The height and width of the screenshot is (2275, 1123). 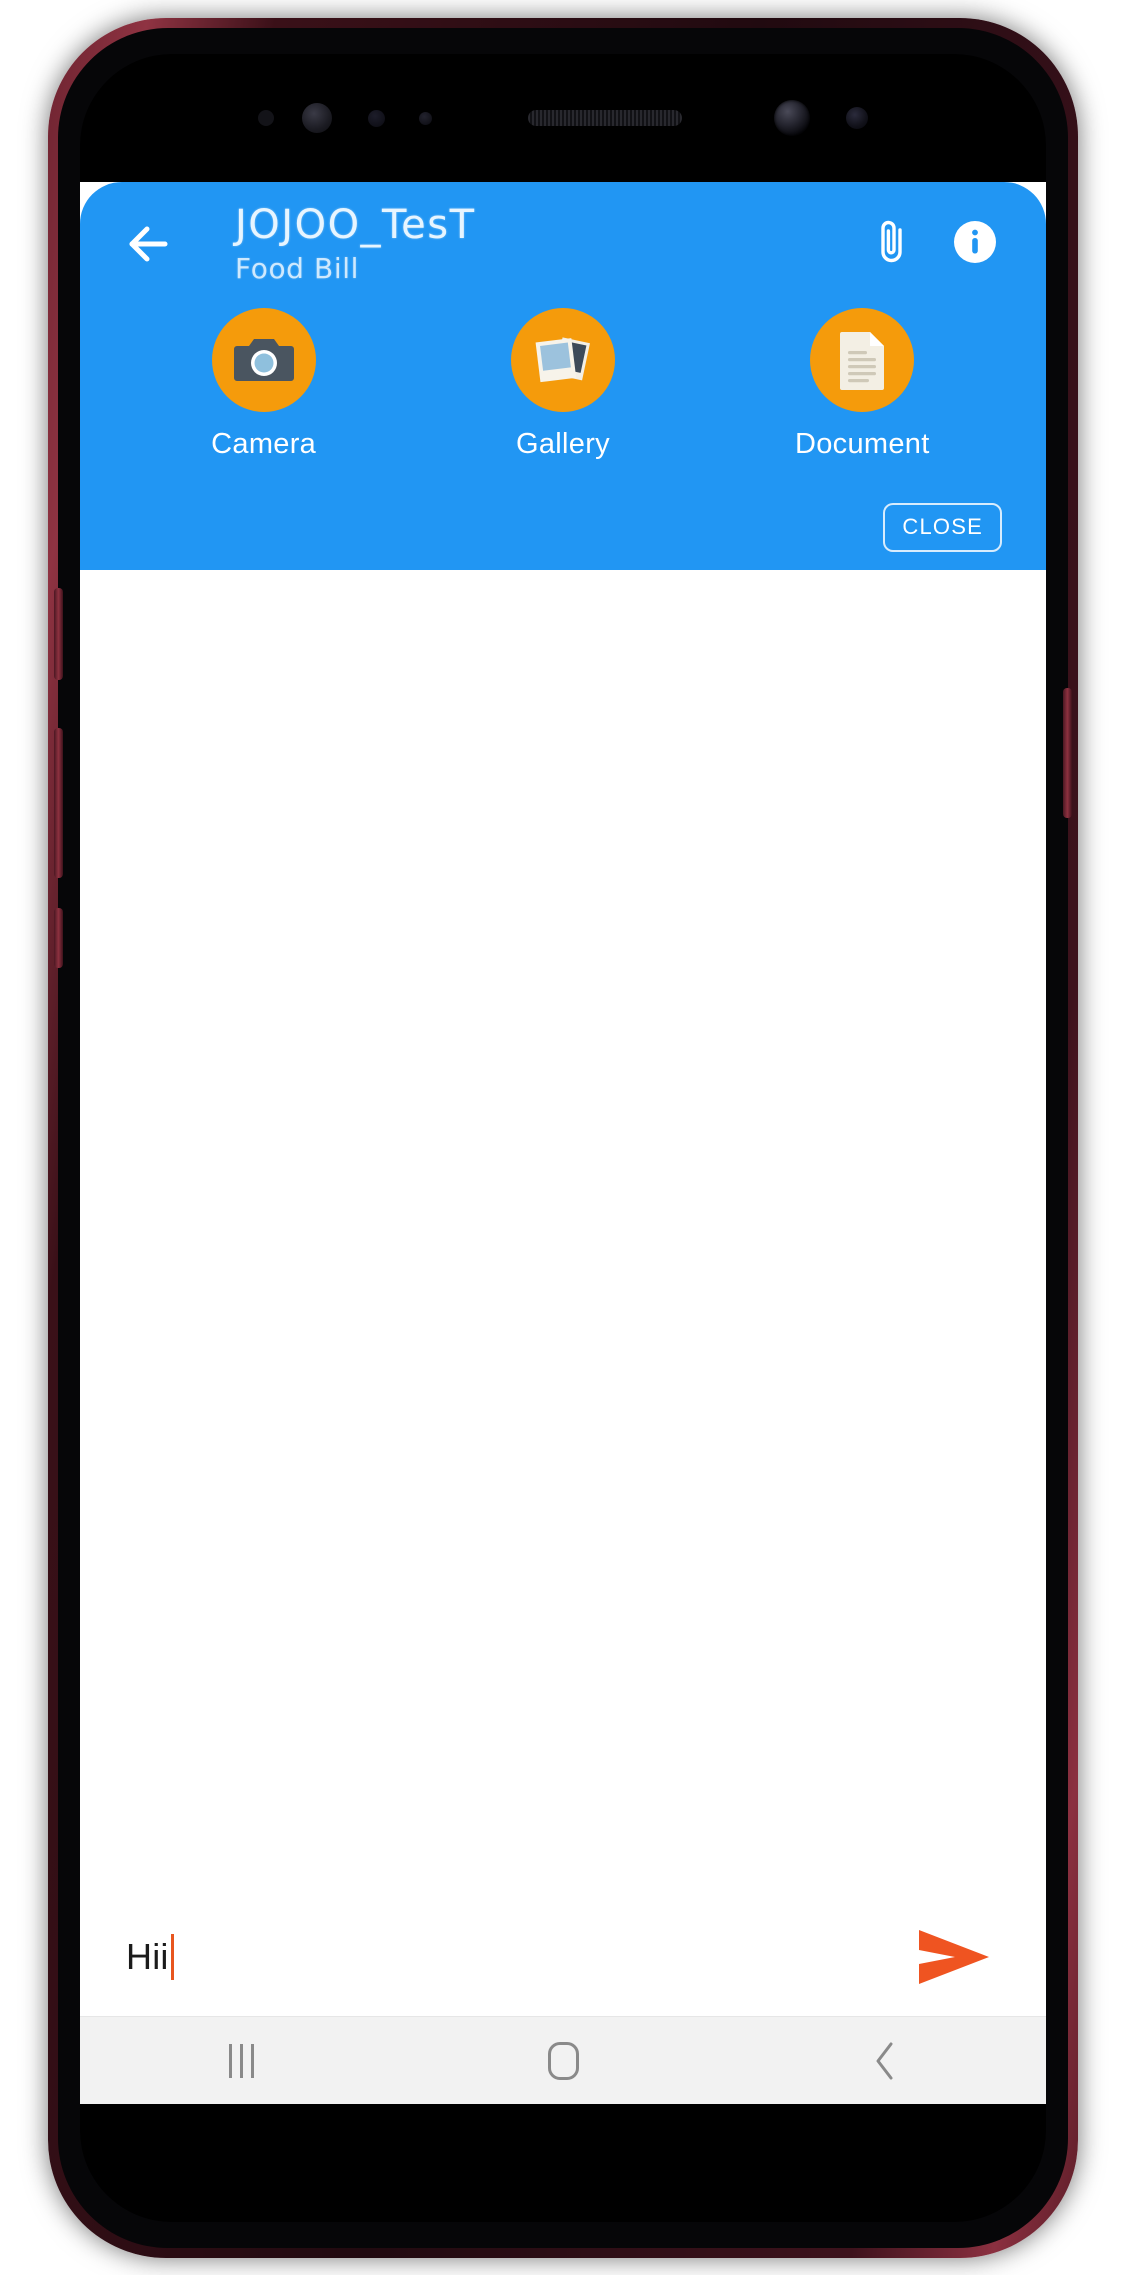 I want to click on info-circle-icon, so click(x=975, y=242).